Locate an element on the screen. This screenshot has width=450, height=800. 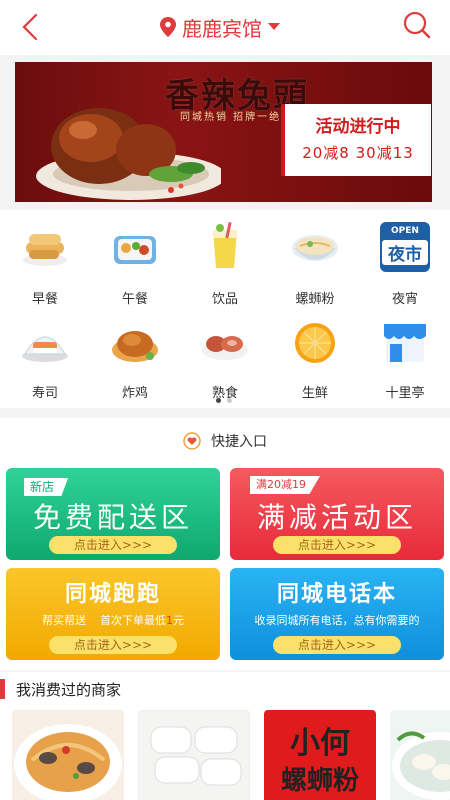
search-button is located at coordinates (417, 25).